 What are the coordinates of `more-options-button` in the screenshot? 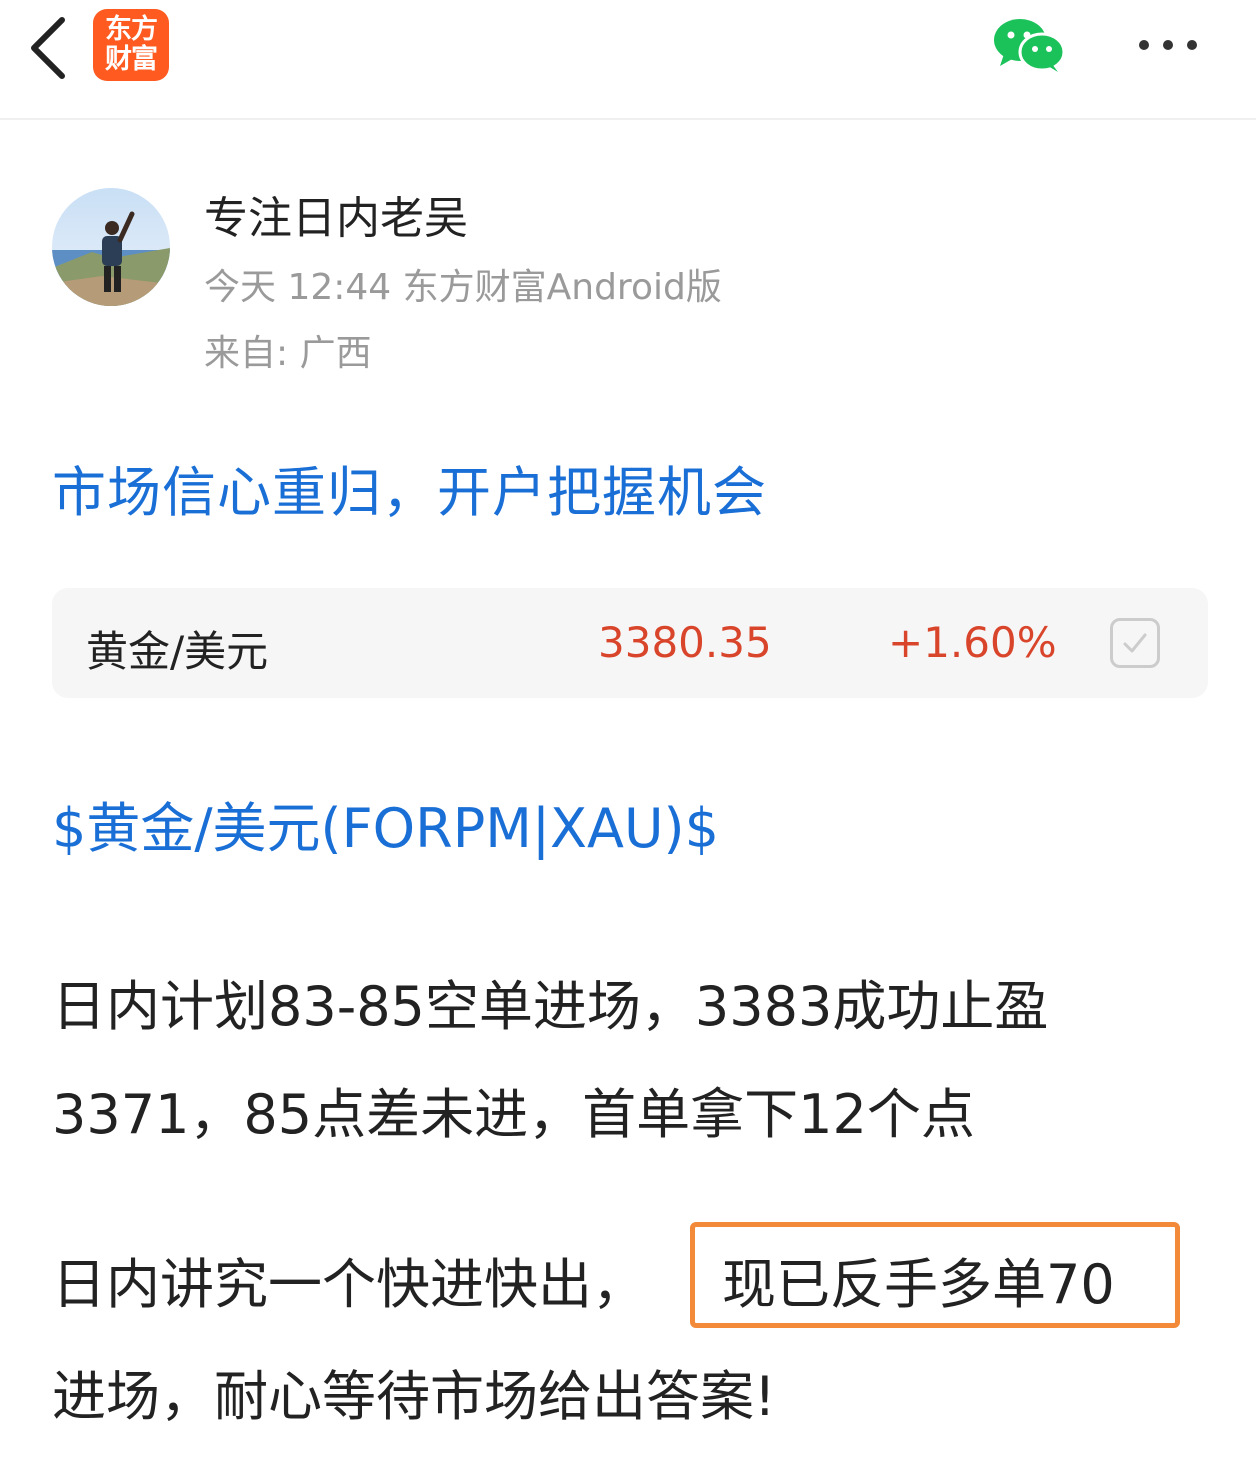 It's located at (1168, 45).